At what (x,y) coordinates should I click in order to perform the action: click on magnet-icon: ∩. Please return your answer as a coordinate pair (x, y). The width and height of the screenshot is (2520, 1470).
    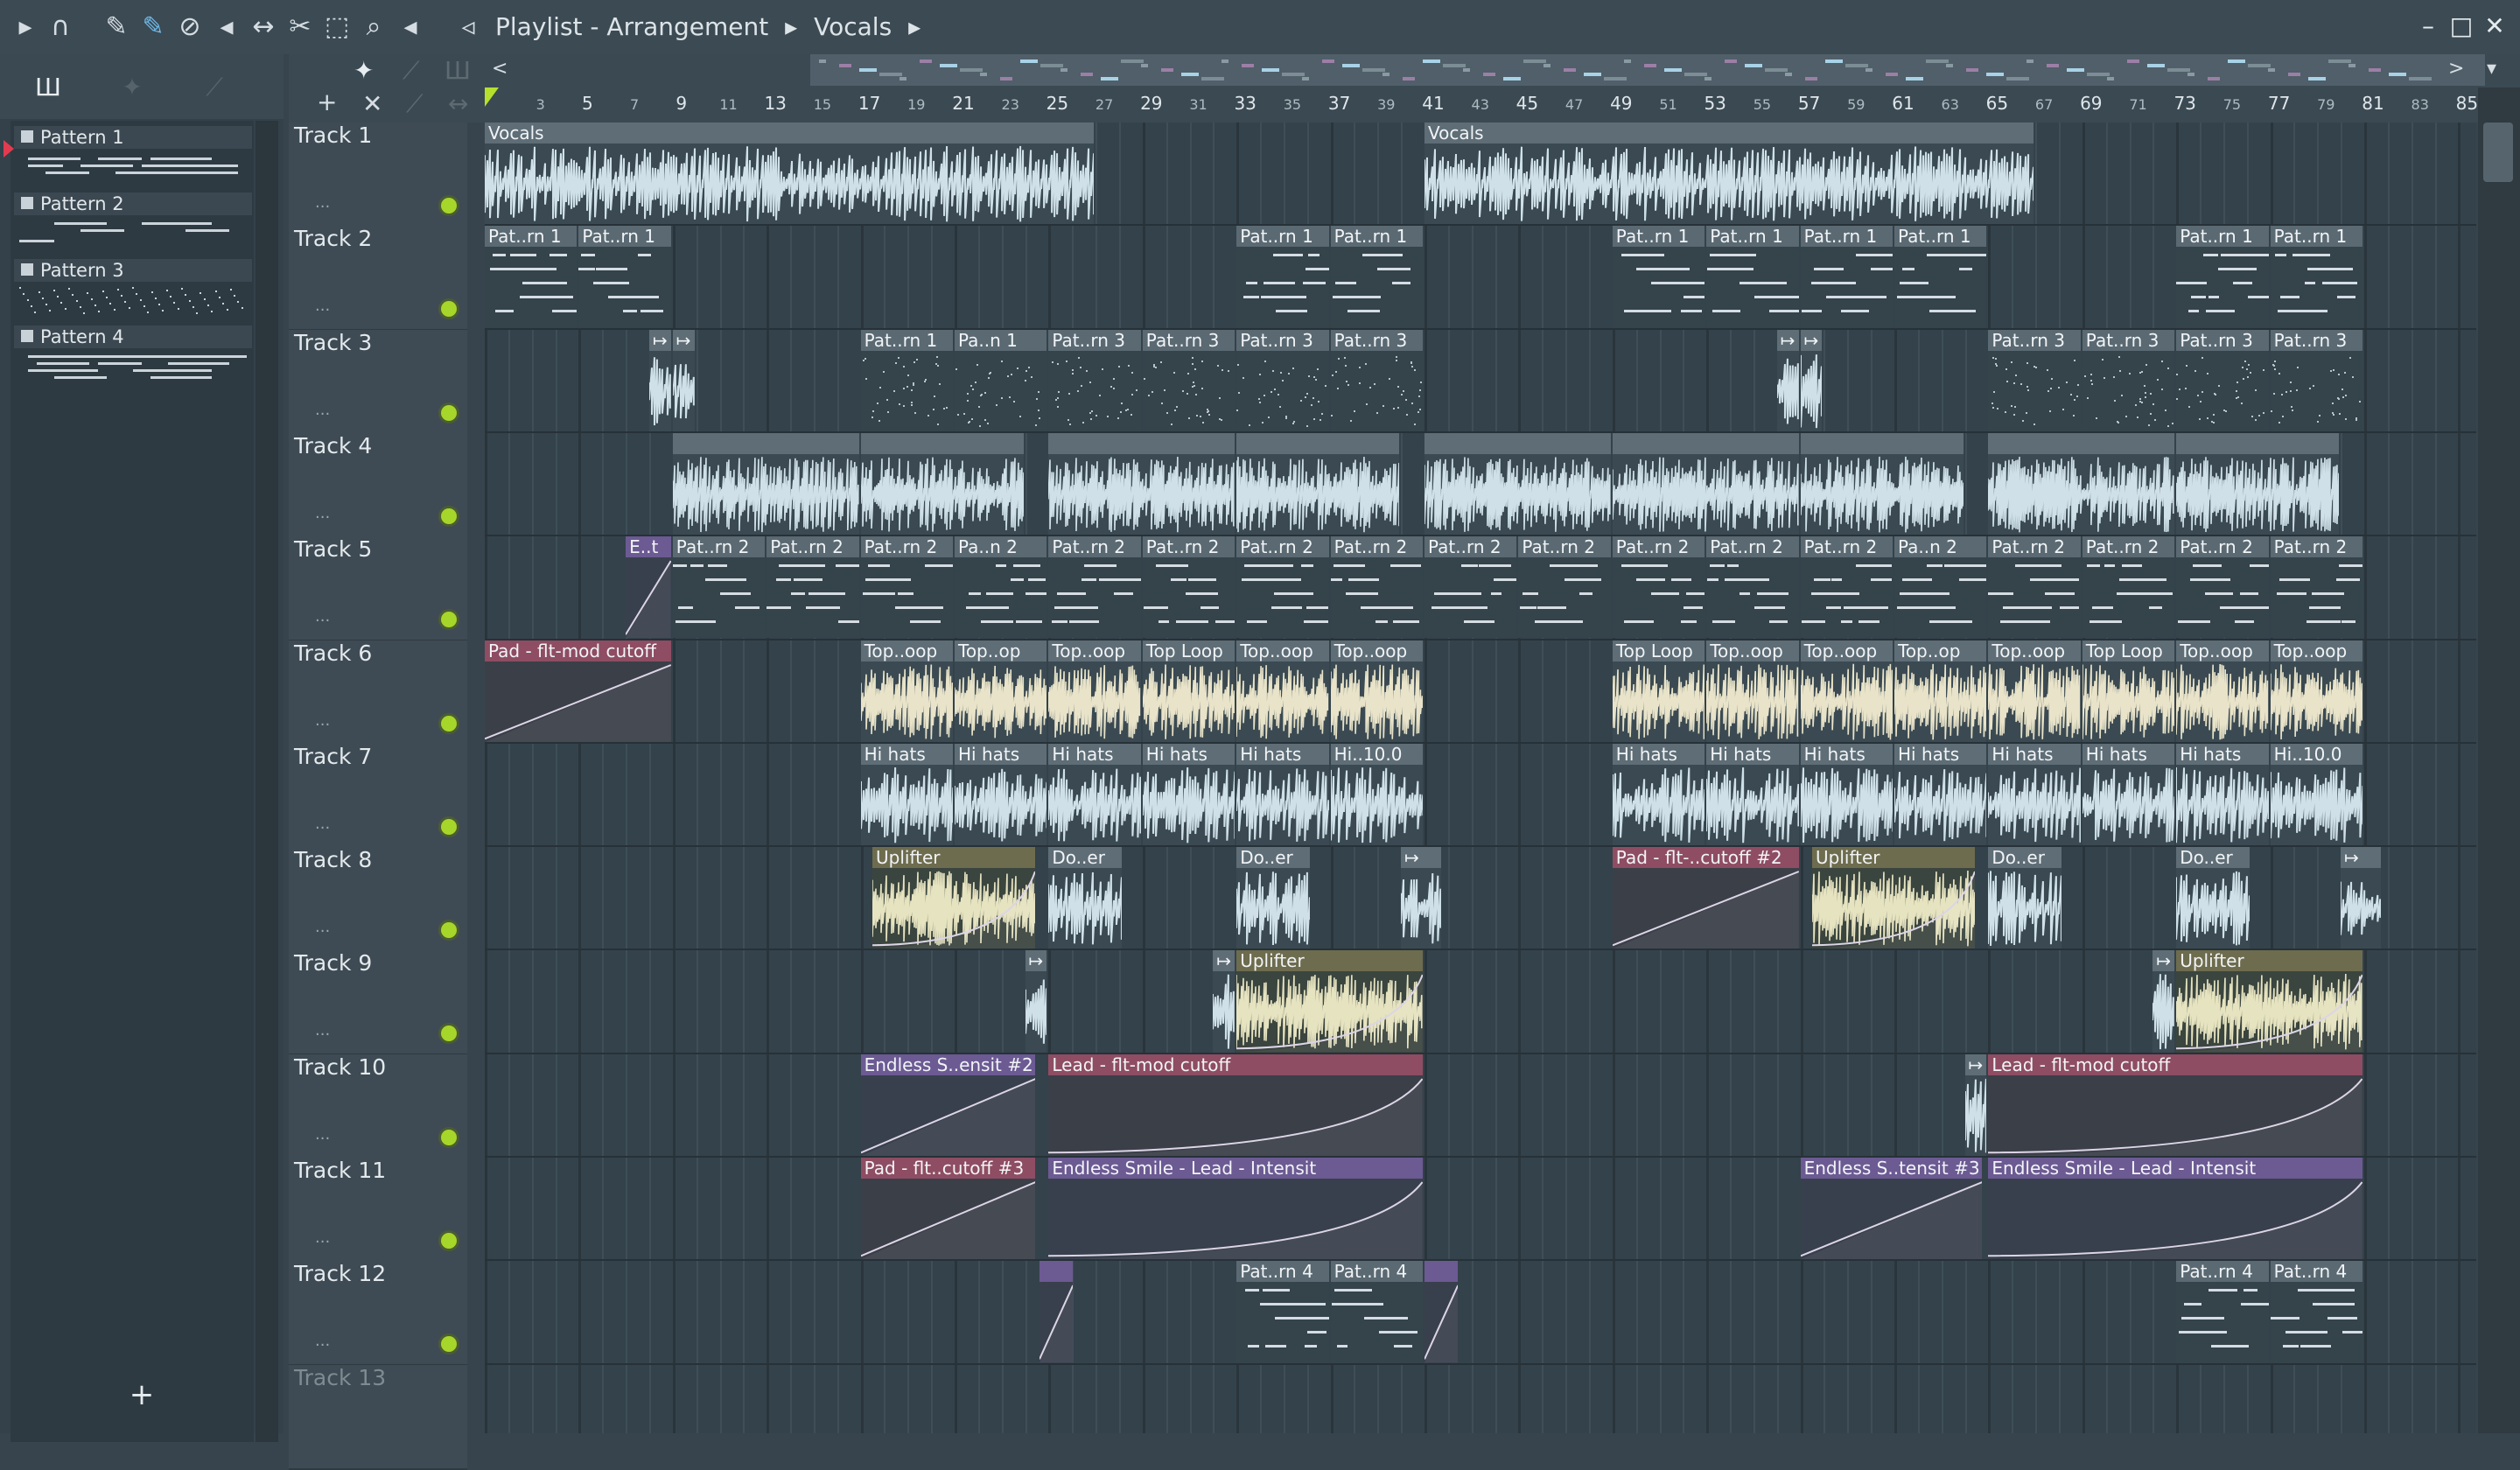
    Looking at the image, I should click on (60, 27).